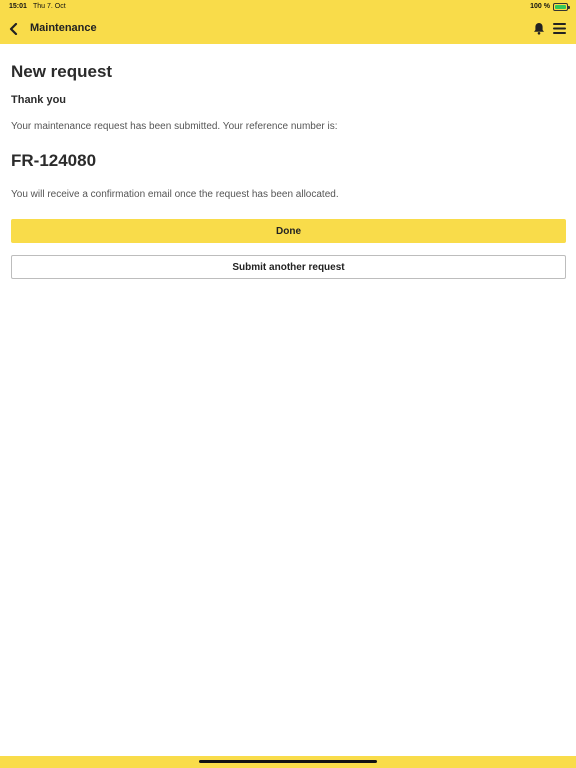 This screenshot has height=768, width=576. I want to click on battery-percentage: 100 %, so click(540, 6).